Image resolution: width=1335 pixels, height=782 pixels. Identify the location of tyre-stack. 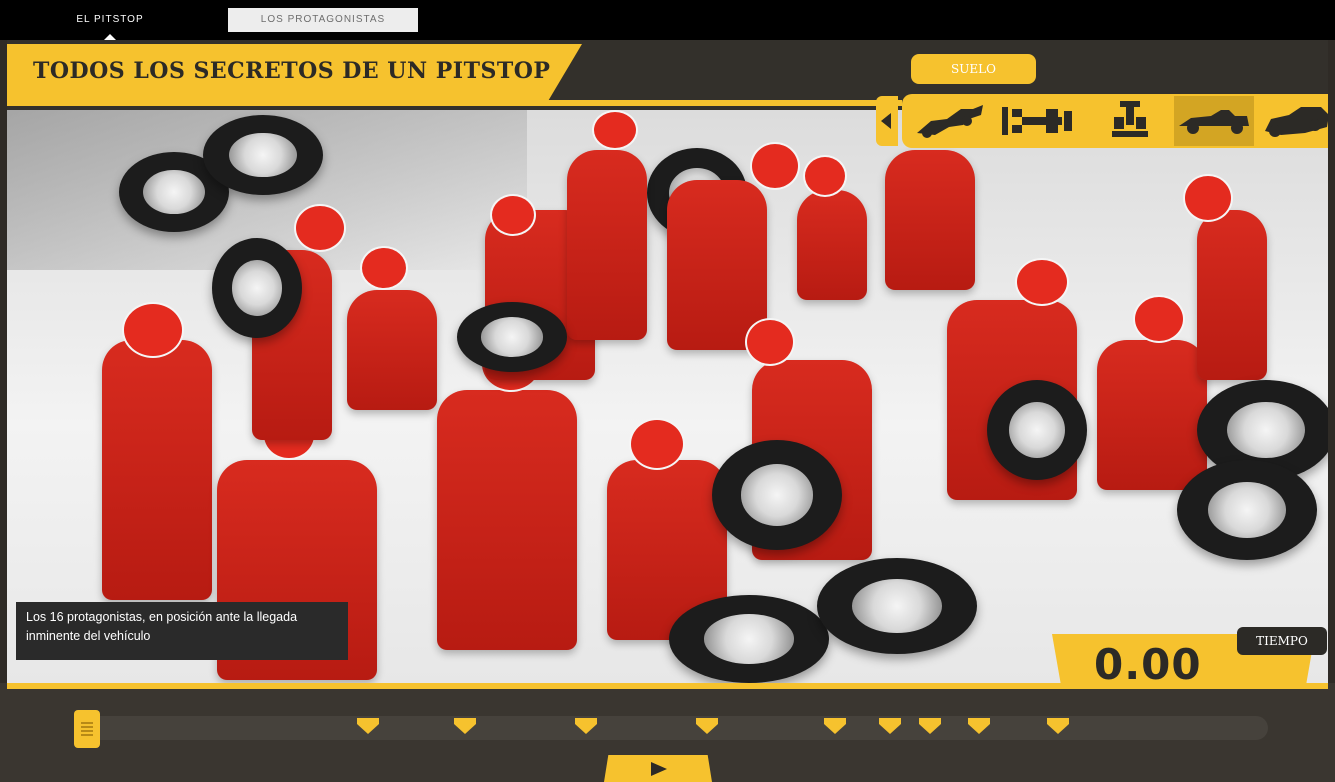
(263, 155).